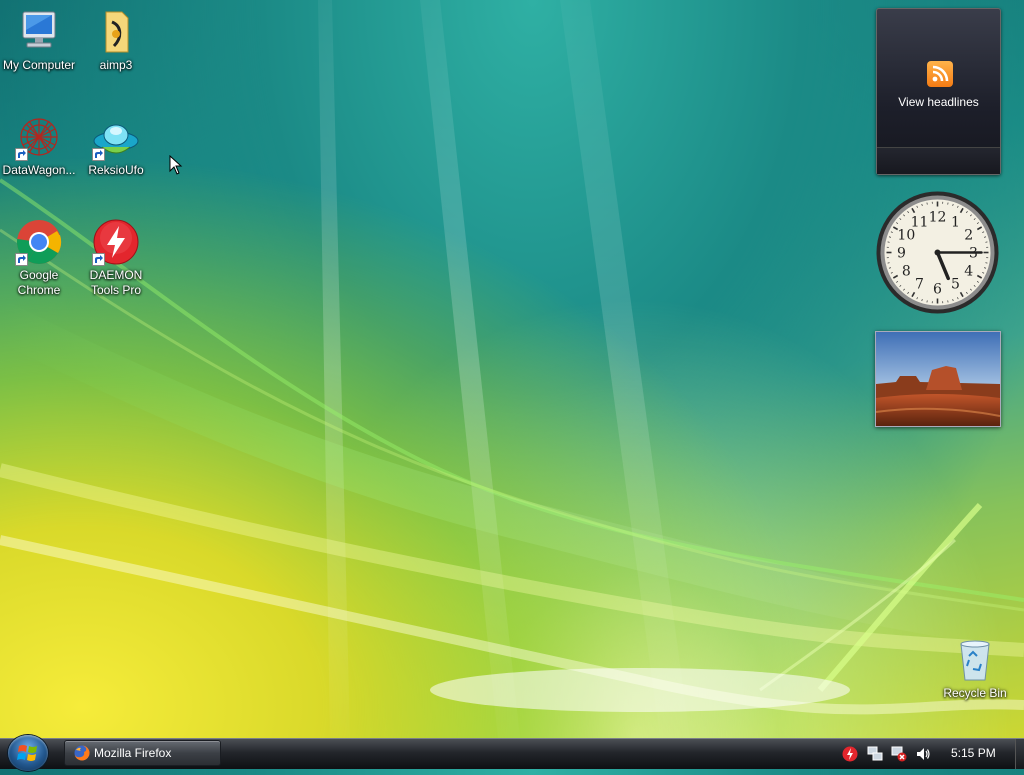 The height and width of the screenshot is (775, 1024). What do you see at coordinates (919, 285) in the screenshot?
I see `clock-numeral: 7` at bounding box center [919, 285].